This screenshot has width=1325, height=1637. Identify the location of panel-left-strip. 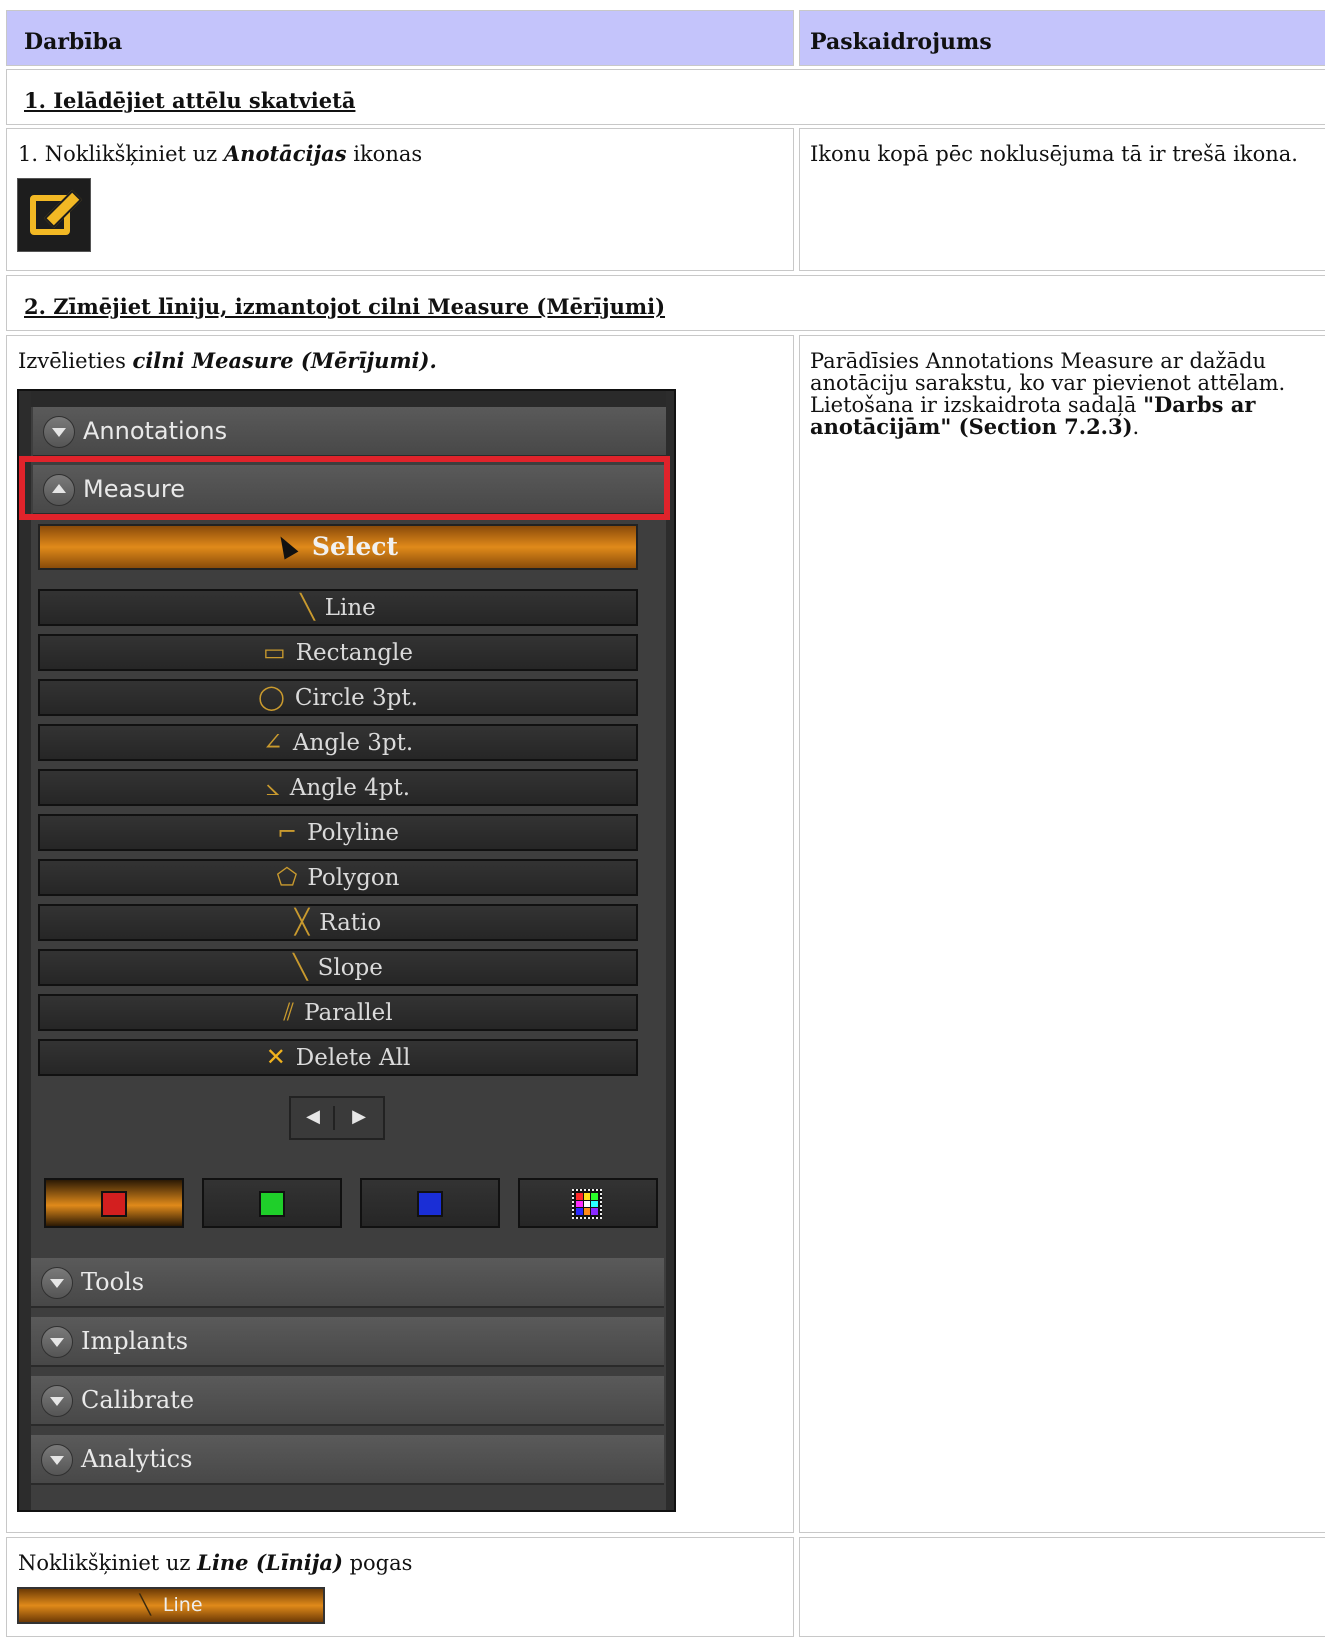
(25, 950).